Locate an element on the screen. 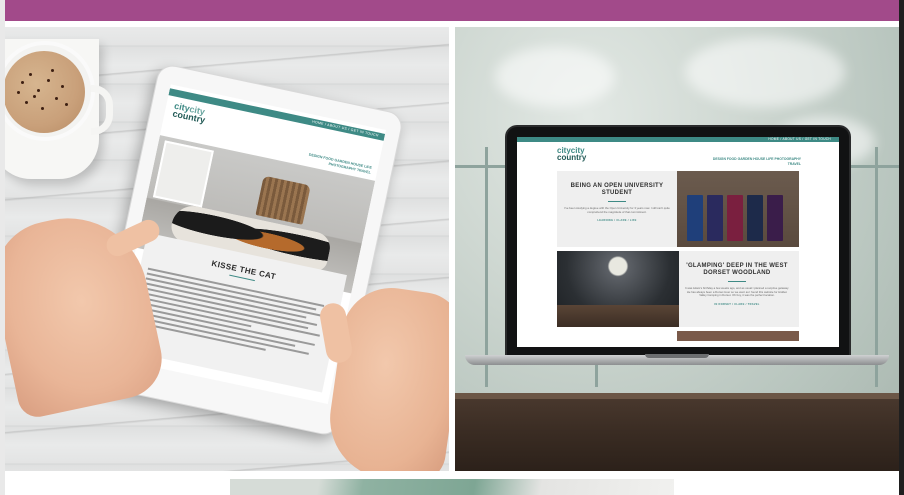 The width and height of the screenshot is (904, 495). tablet-site-logo: citycity country is located at coordinates (190, 113).